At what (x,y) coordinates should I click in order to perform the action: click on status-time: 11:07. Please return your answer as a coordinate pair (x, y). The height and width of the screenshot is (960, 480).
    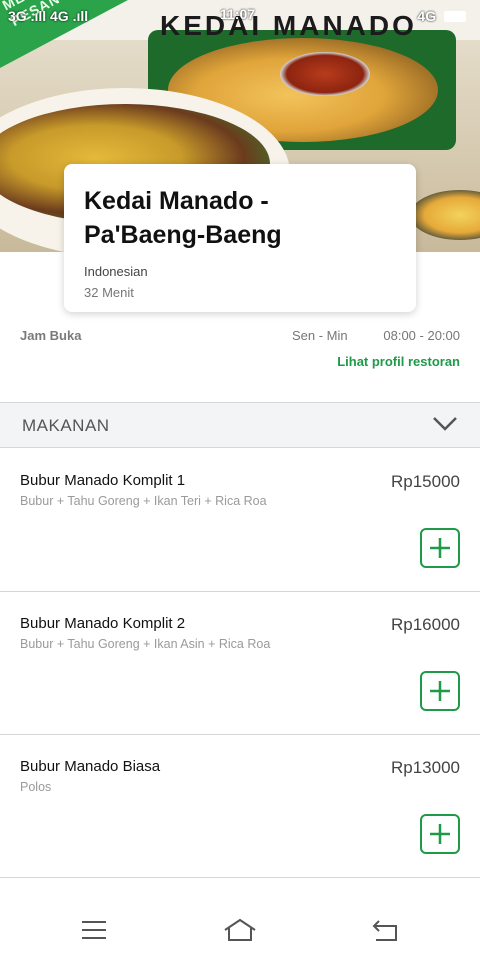
    Looking at the image, I should click on (238, 14).